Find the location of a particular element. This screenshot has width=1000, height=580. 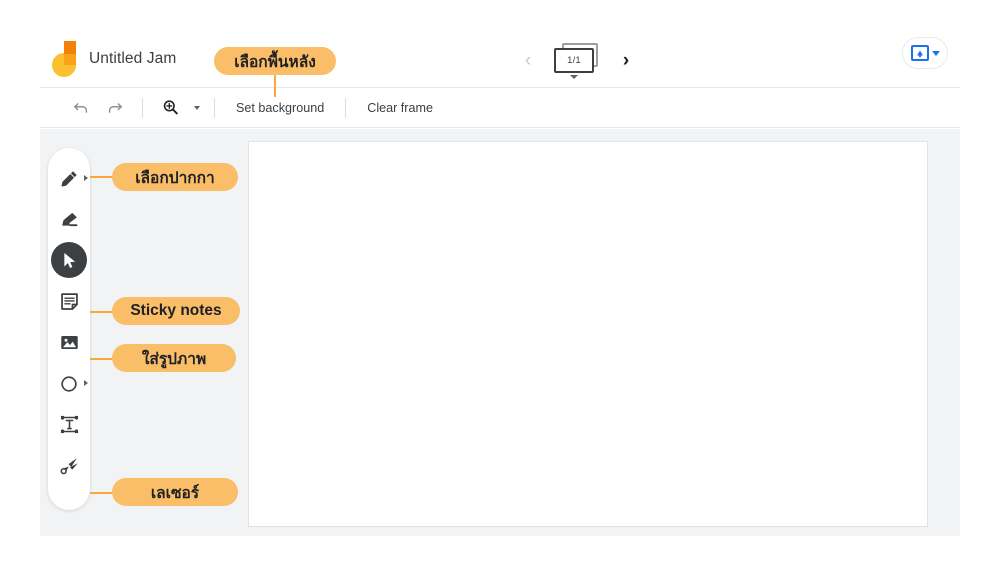

sticky-note-icon is located at coordinates (69, 301).